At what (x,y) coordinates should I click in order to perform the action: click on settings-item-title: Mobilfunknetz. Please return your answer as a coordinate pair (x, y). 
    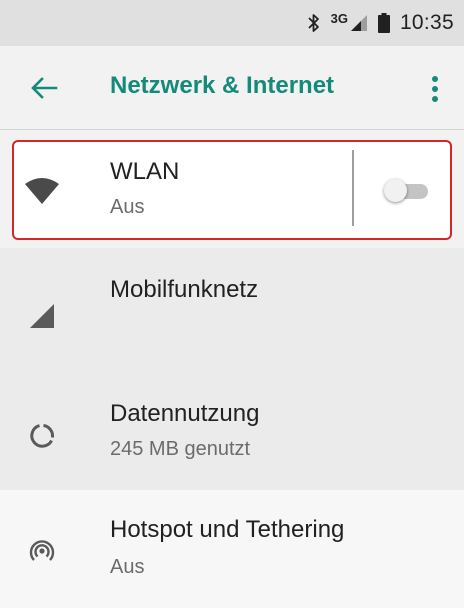
    Looking at the image, I should click on (184, 289).